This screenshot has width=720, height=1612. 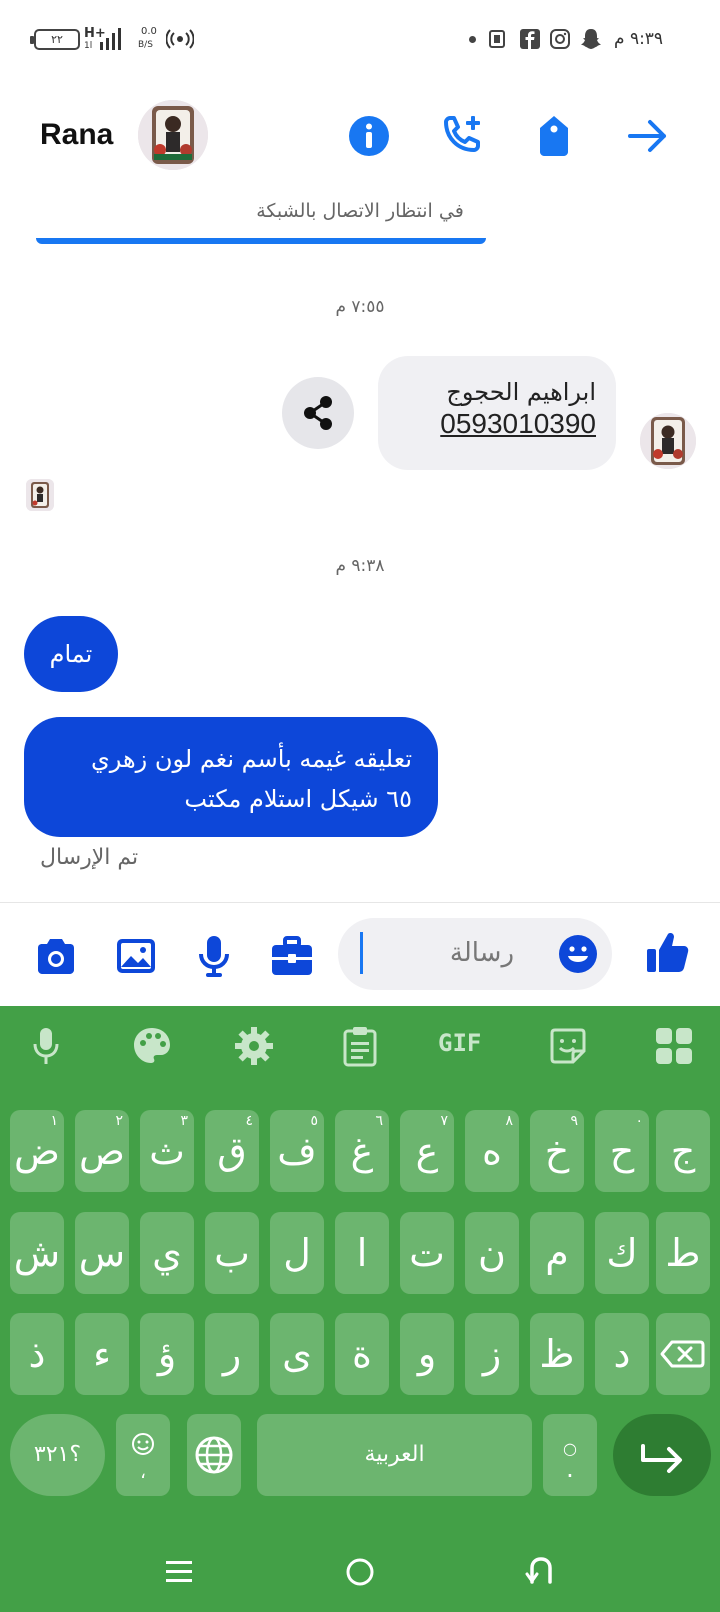 I want to click on period-char: ., so click(x=570, y=1469).